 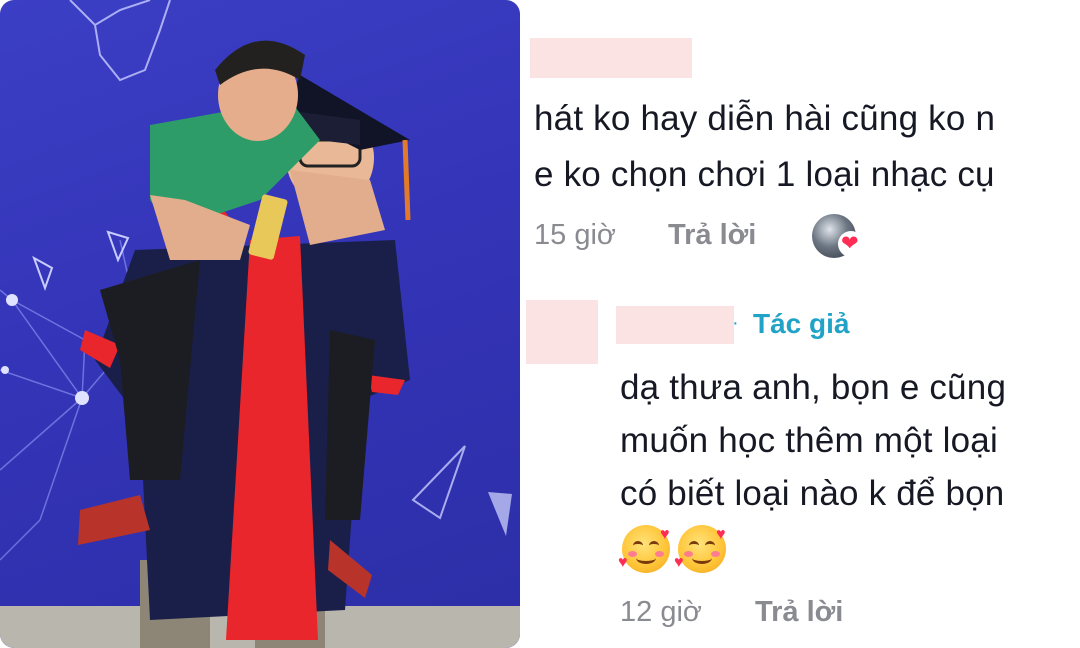 I want to click on comment-text-line: hát ko hay diễn hài cũng ko n, so click(x=765, y=118).